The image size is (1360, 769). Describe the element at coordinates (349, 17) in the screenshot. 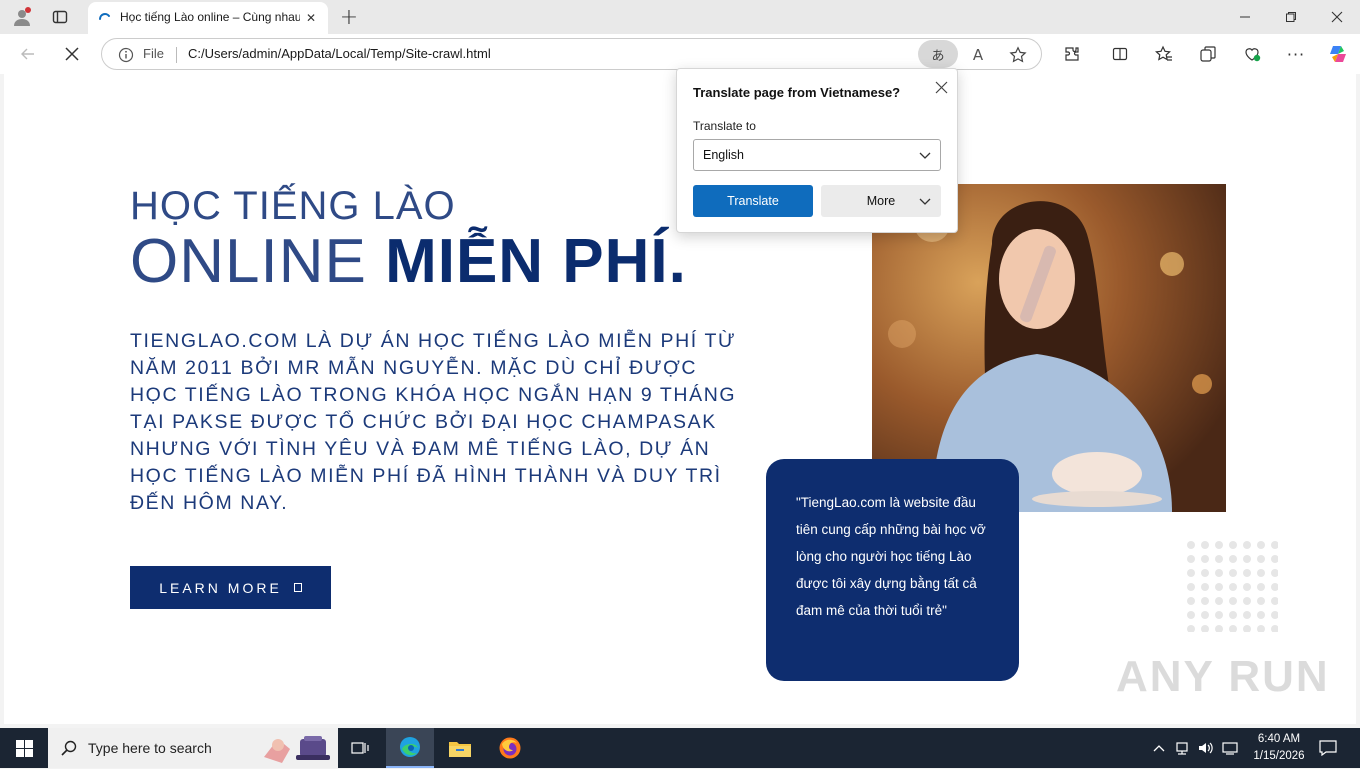

I see `new-tab-button: +` at that location.